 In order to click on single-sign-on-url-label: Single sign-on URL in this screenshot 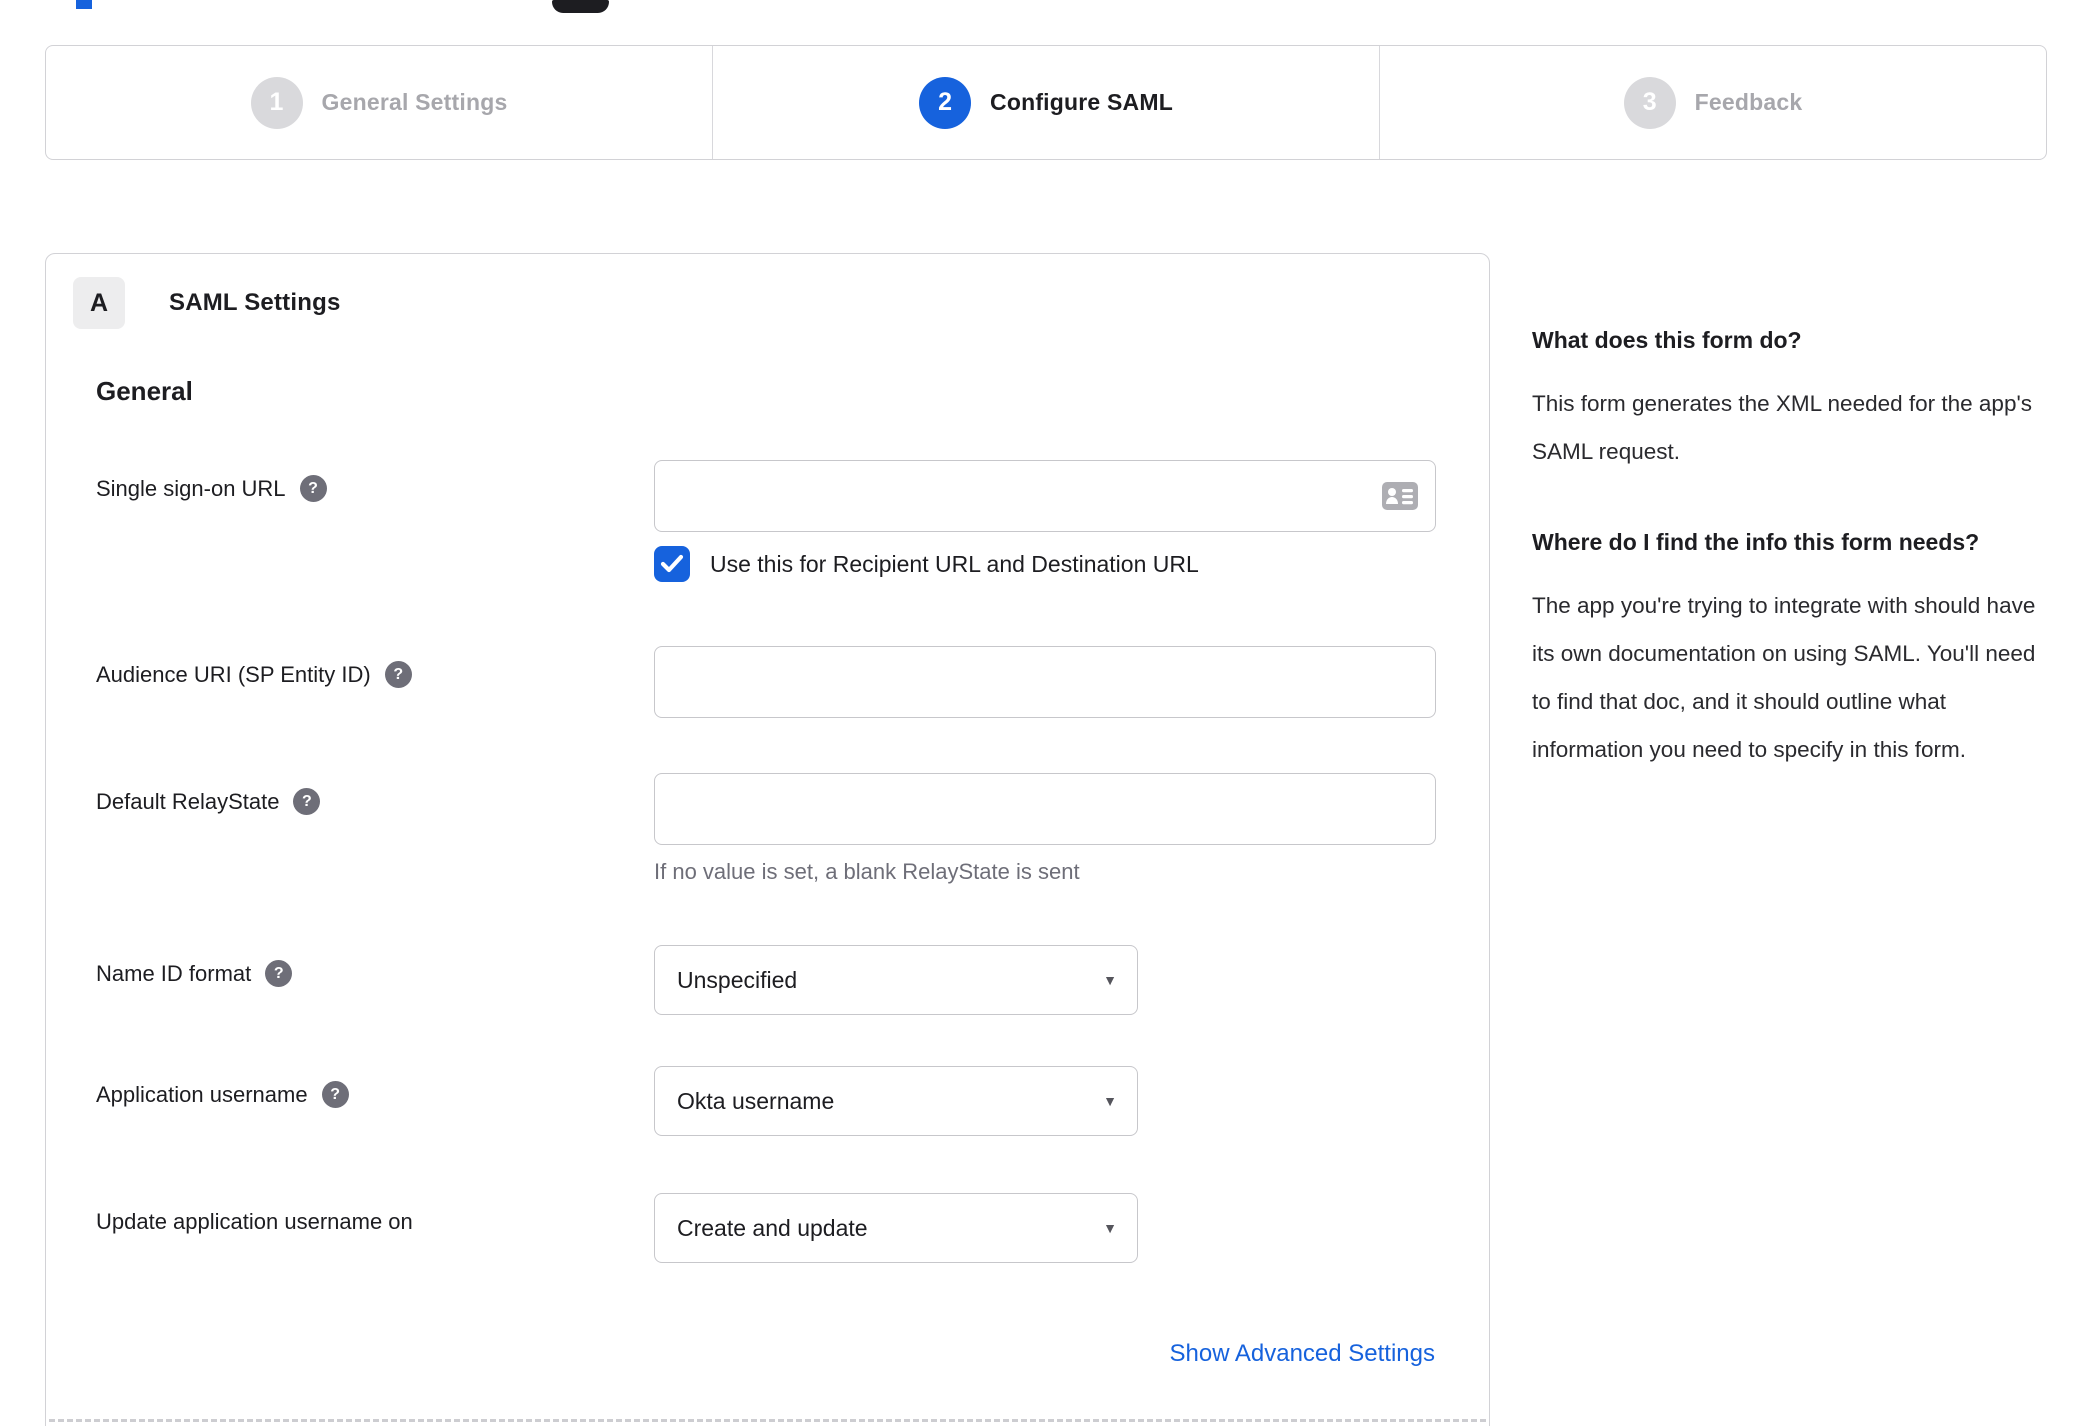, I will do `click(191, 488)`.